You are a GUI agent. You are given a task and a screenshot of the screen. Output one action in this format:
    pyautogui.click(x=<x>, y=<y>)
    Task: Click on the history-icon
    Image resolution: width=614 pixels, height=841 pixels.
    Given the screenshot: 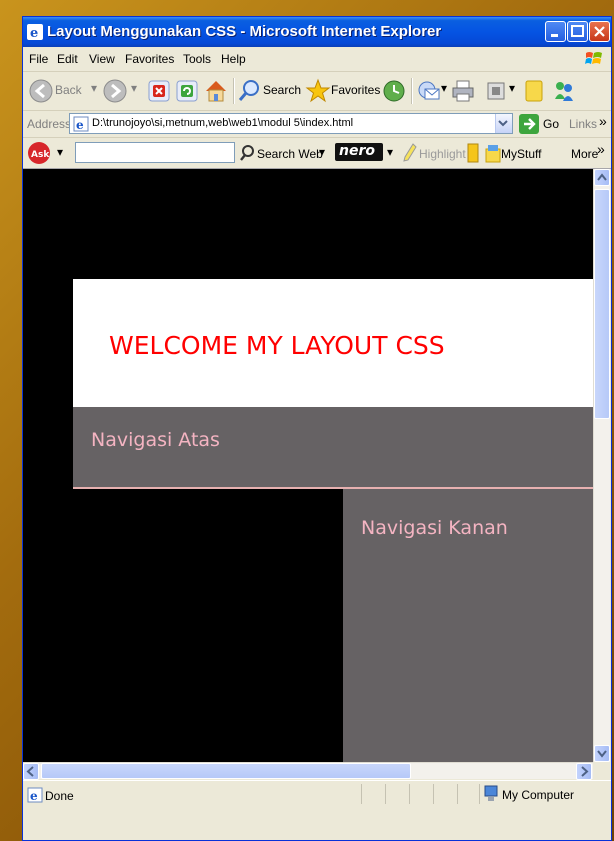 What is the action you would take?
    pyautogui.click(x=394, y=91)
    